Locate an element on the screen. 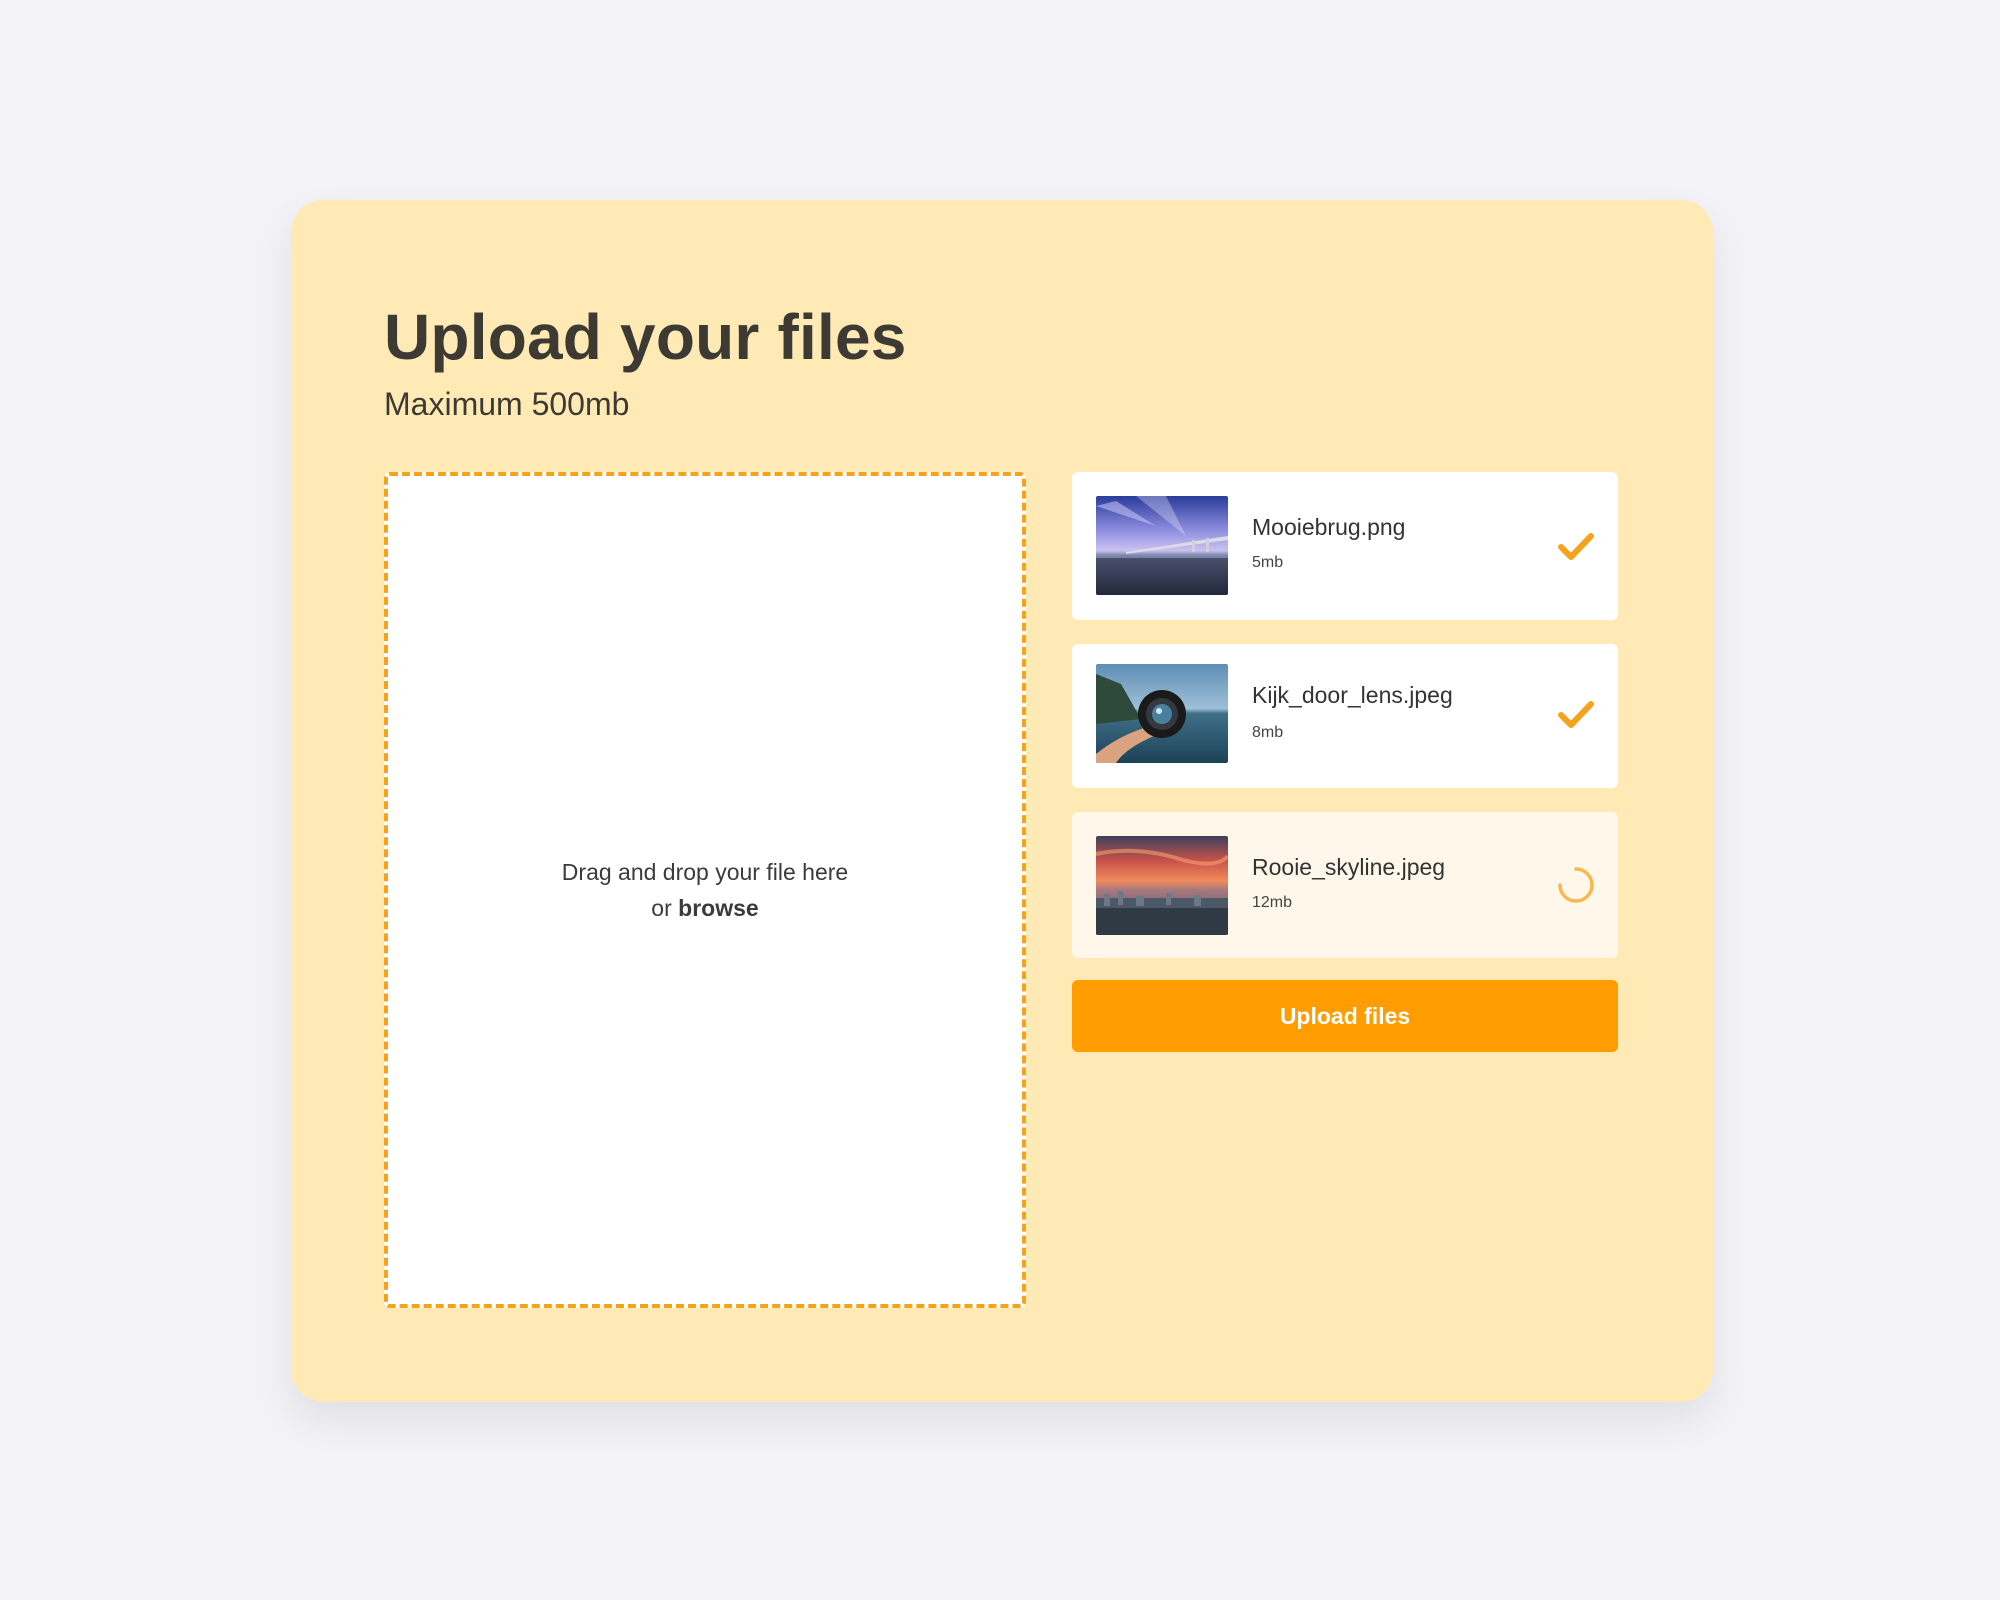 This screenshot has height=1600, width=2000. page-title: Upload your files is located at coordinates (645, 337).